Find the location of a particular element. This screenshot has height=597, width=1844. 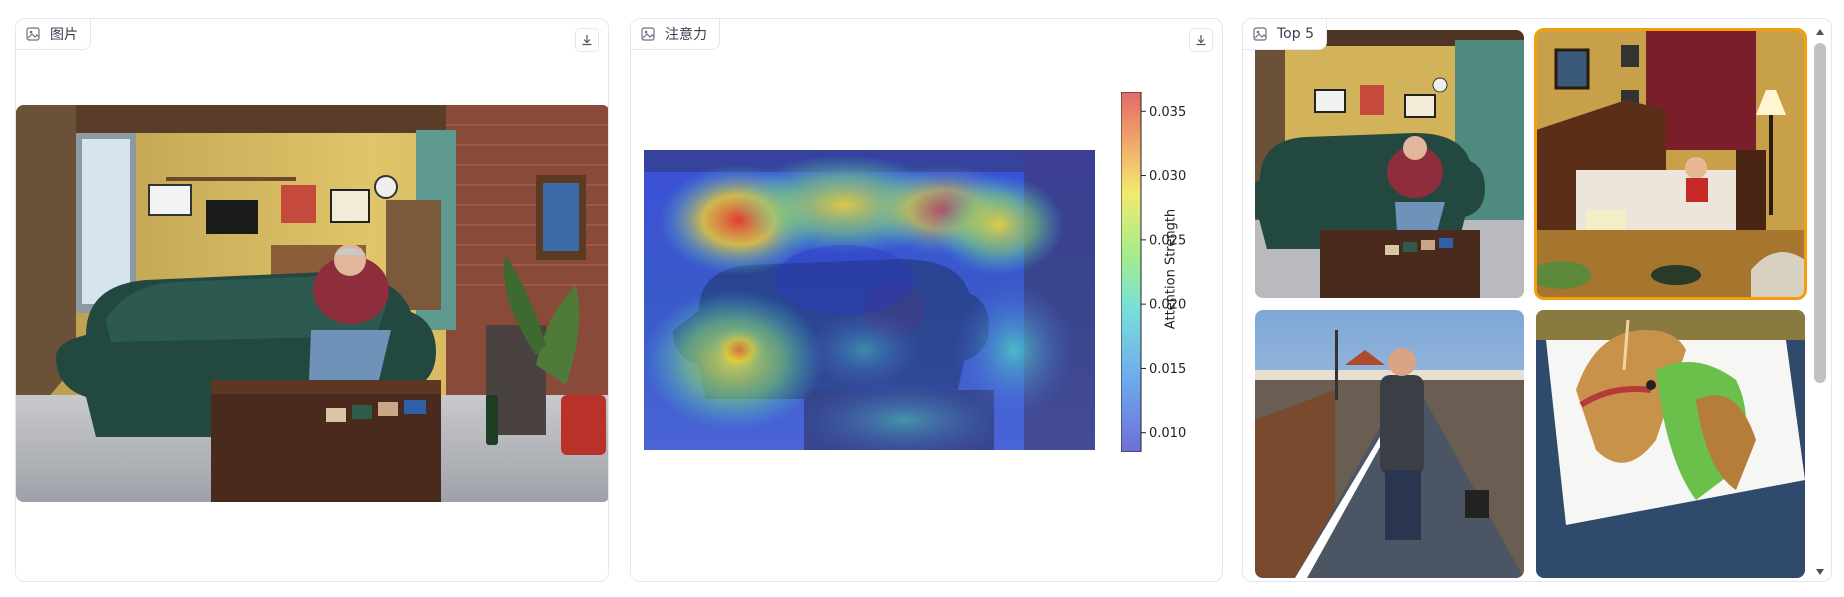

attention-heatmap is located at coordinates (869, 305).